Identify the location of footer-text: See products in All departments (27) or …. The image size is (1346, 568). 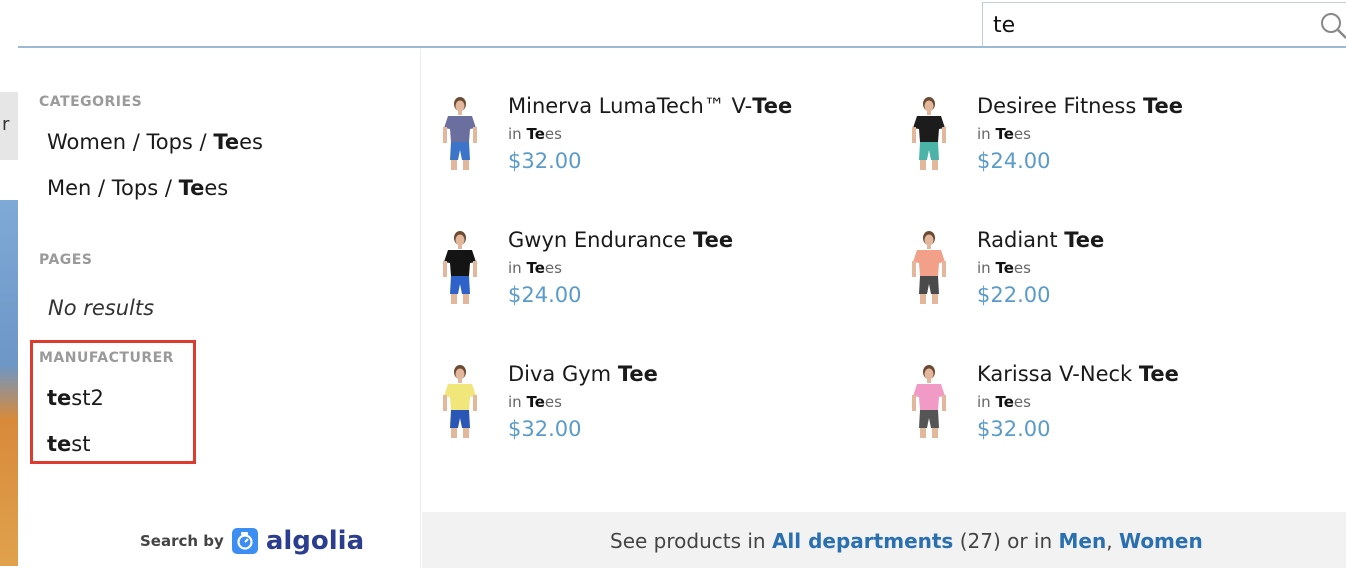
(906, 541).